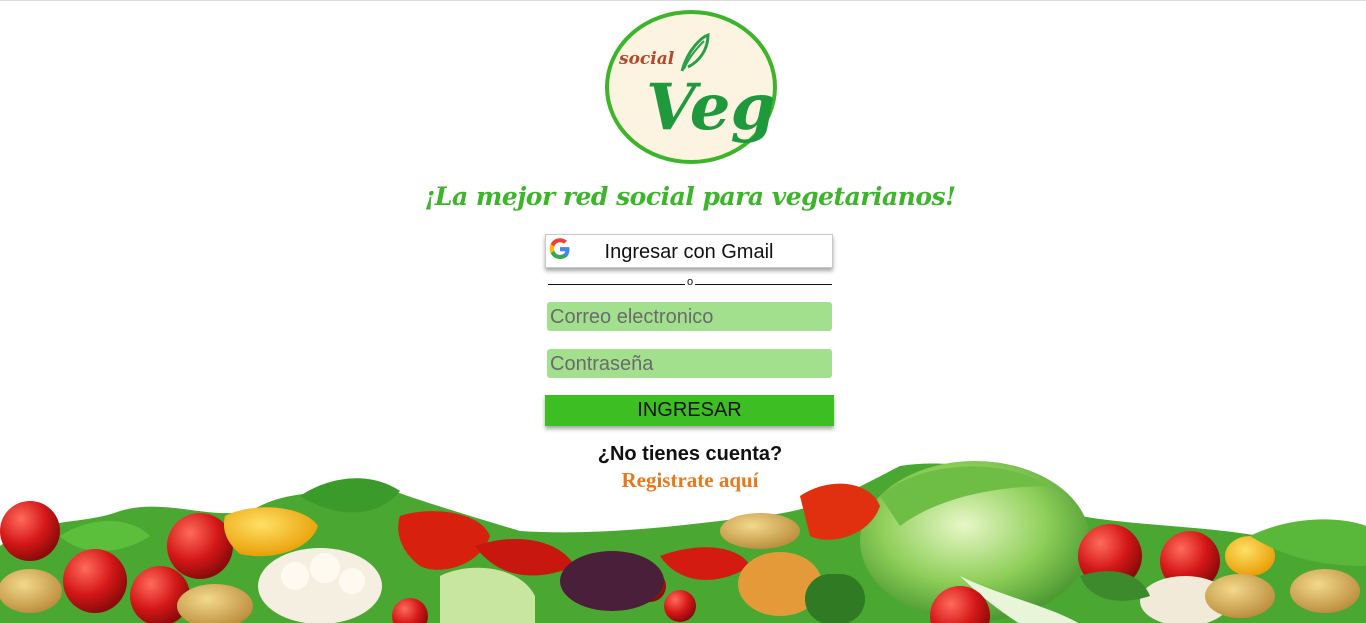 The width and height of the screenshot is (1366, 623). Describe the element at coordinates (689, 410) in the screenshot. I see `login-submit-button: INGRESAR` at that location.